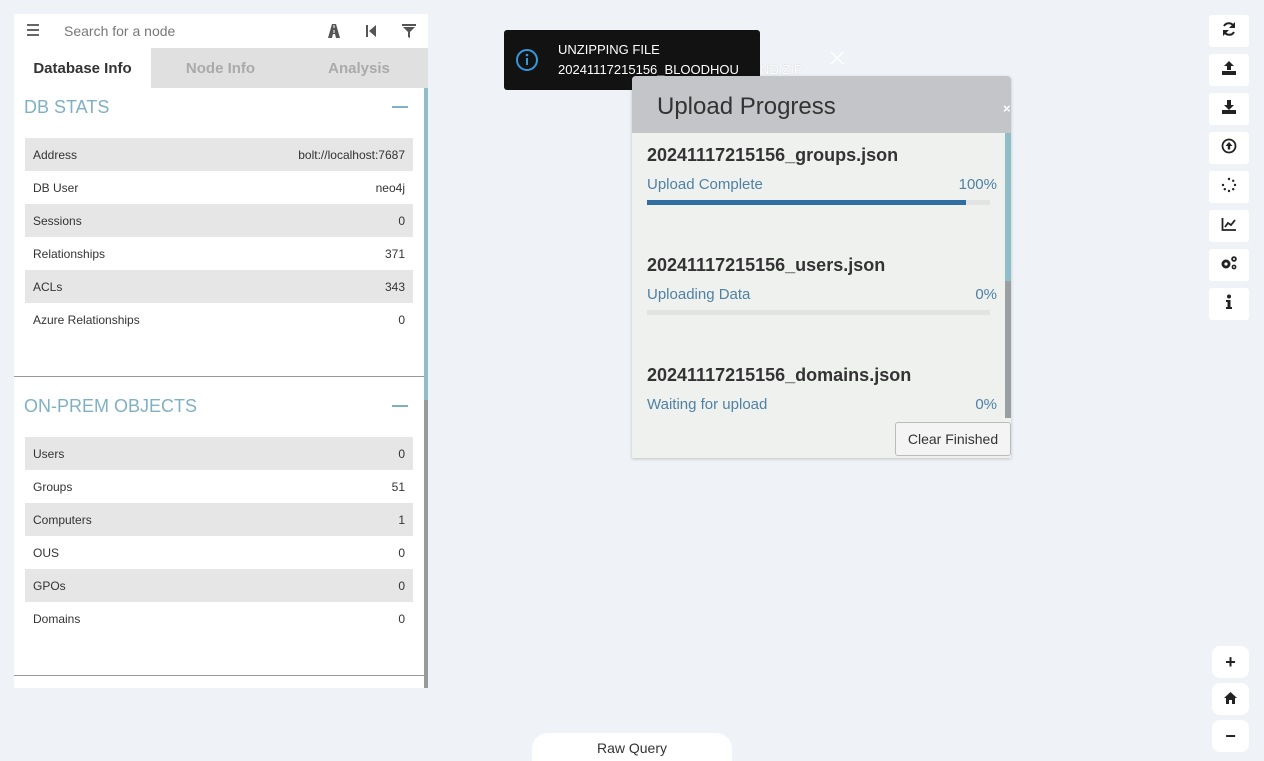 The image size is (1264, 761). What do you see at coordinates (953, 439) in the screenshot?
I see `clear-finished-button: Clear Finished` at bounding box center [953, 439].